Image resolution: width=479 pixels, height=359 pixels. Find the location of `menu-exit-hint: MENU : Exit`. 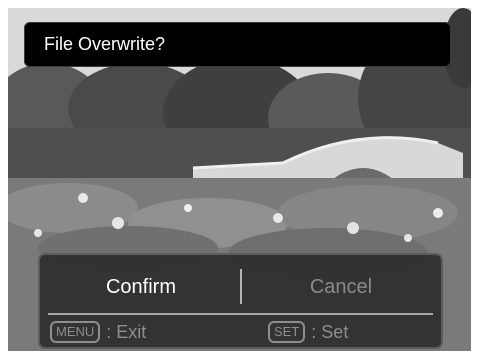

menu-exit-hint: MENU : Exit is located at coordinates (98, 332).